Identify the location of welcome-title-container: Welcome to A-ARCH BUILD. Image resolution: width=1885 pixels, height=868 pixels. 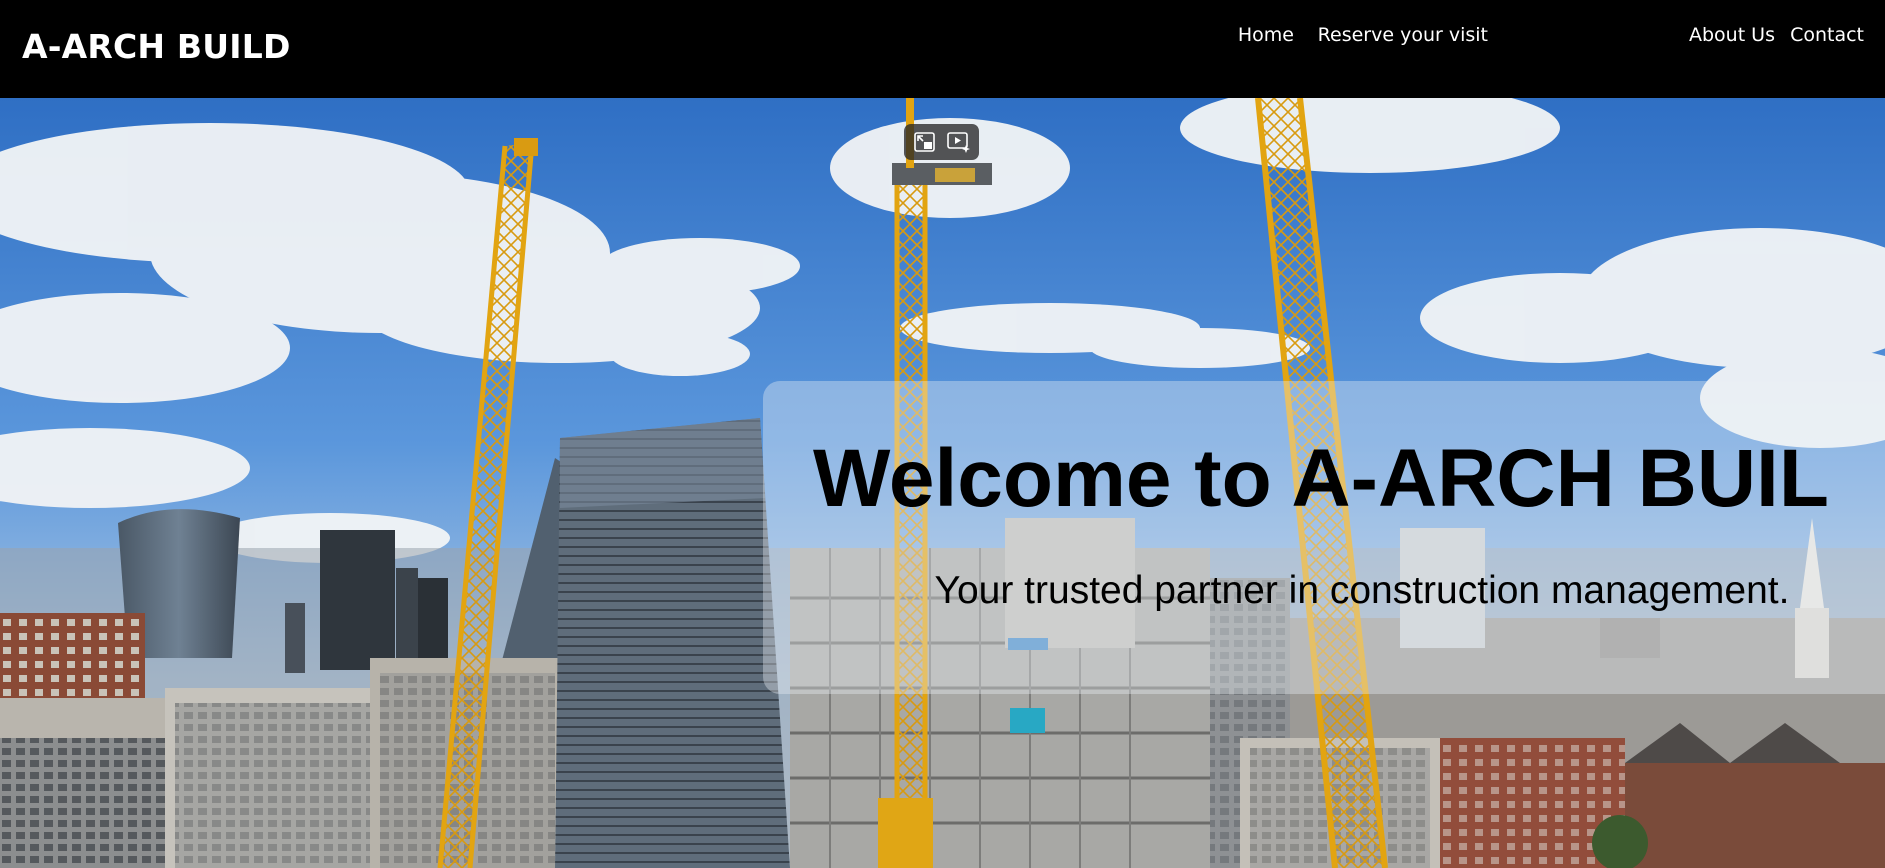
(1323, 479).